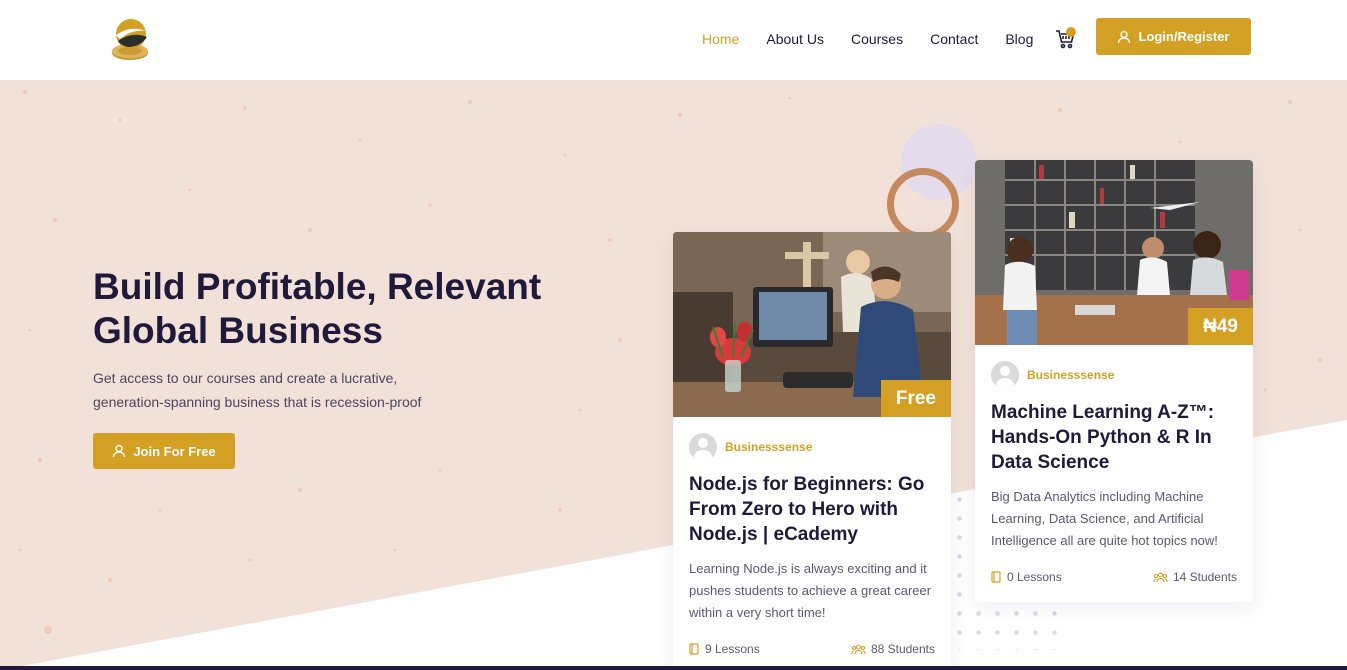 The height and width of the screenshot is (670, 1347). Describe the element at coordinates (1204, 577) in the screenshot. I see `students-label: 14 Students` at that location.